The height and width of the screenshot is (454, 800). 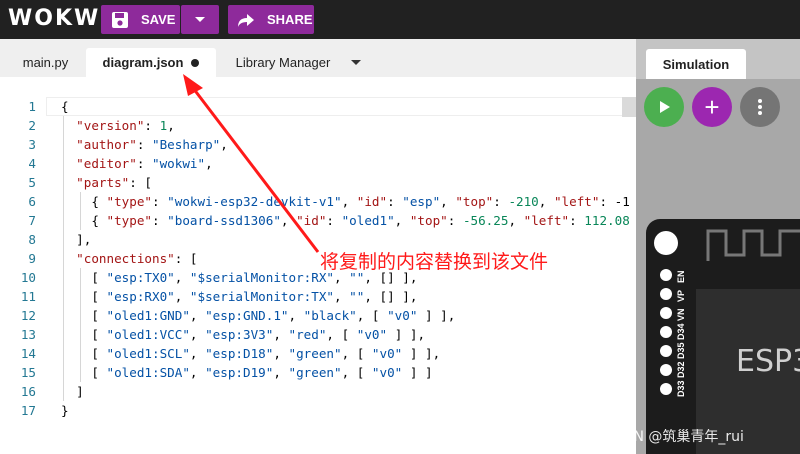 I want to click on pin-vp, so click(x=666, y=294).